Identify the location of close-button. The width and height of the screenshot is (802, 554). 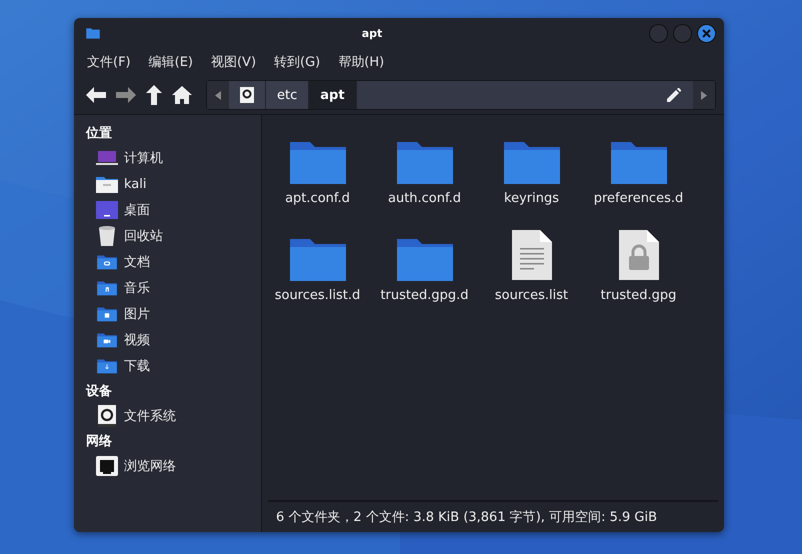
(706, 33).